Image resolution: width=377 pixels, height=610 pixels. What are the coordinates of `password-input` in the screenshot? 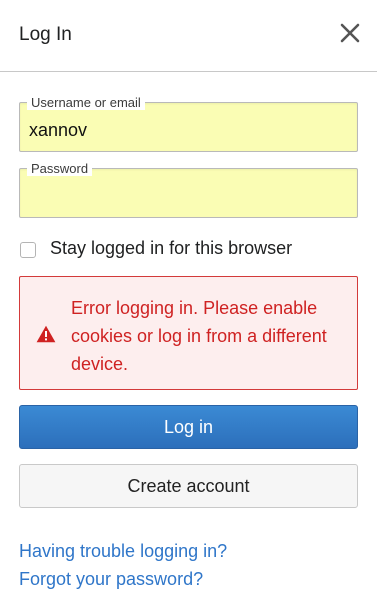 It's located at (189, 196).